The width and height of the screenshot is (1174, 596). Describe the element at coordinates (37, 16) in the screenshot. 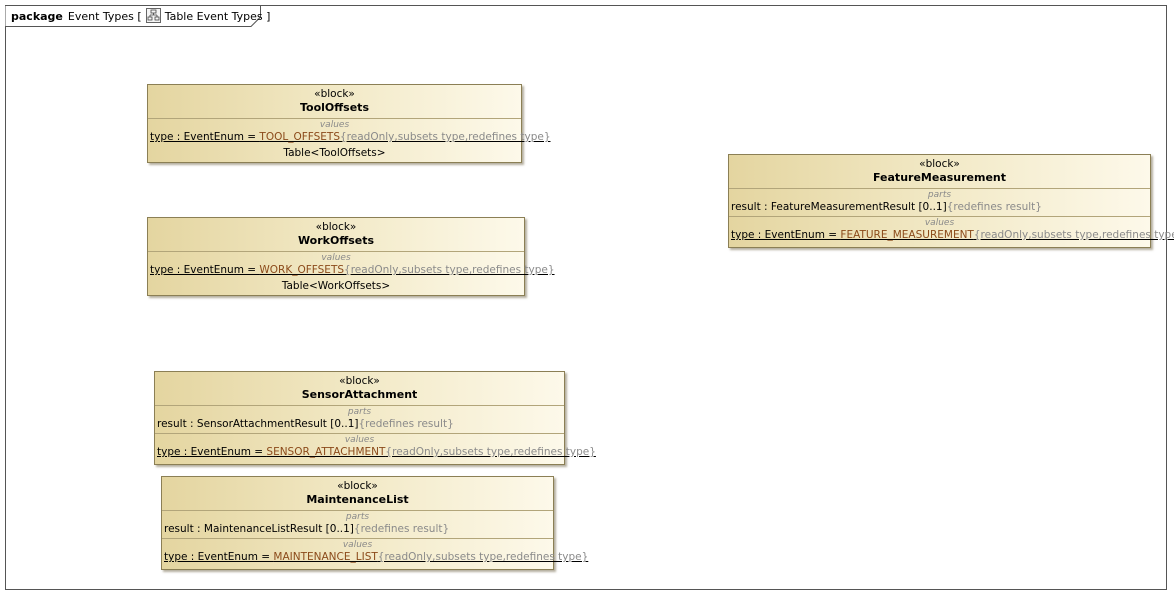

I see `frame-keyword: package` at that location.